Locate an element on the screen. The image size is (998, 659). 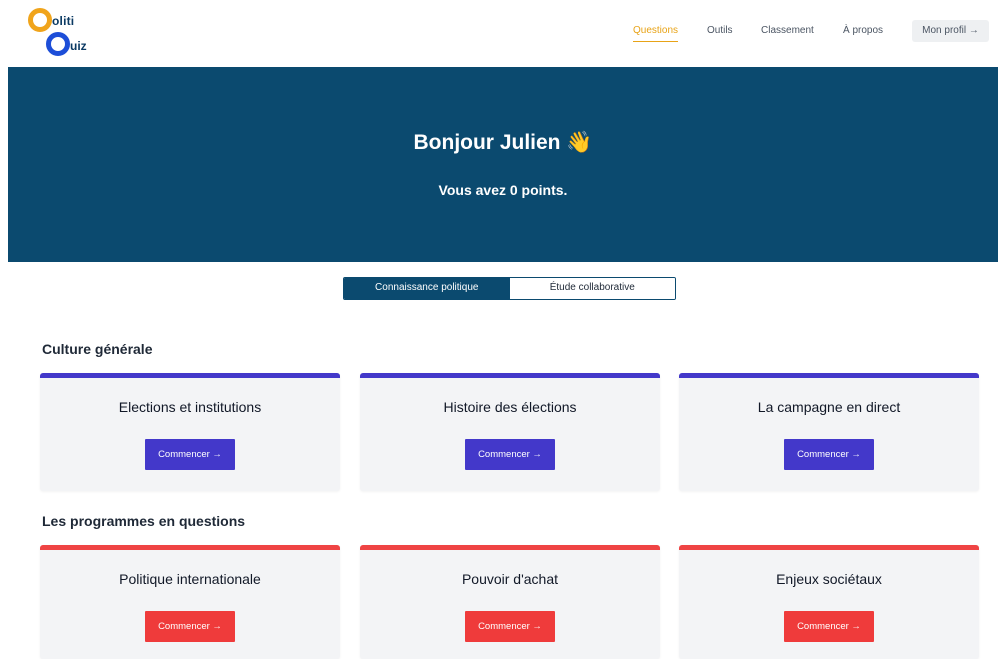
tab-connaissance-politique: Connaissance politique is located at coordinates (427, 288).